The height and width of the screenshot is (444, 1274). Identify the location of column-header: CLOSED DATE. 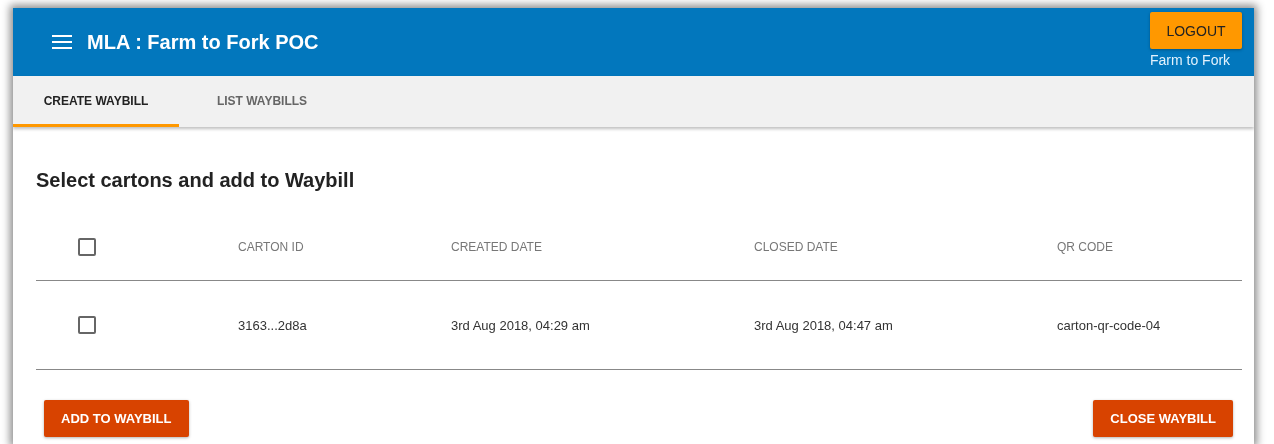
(796, 247).